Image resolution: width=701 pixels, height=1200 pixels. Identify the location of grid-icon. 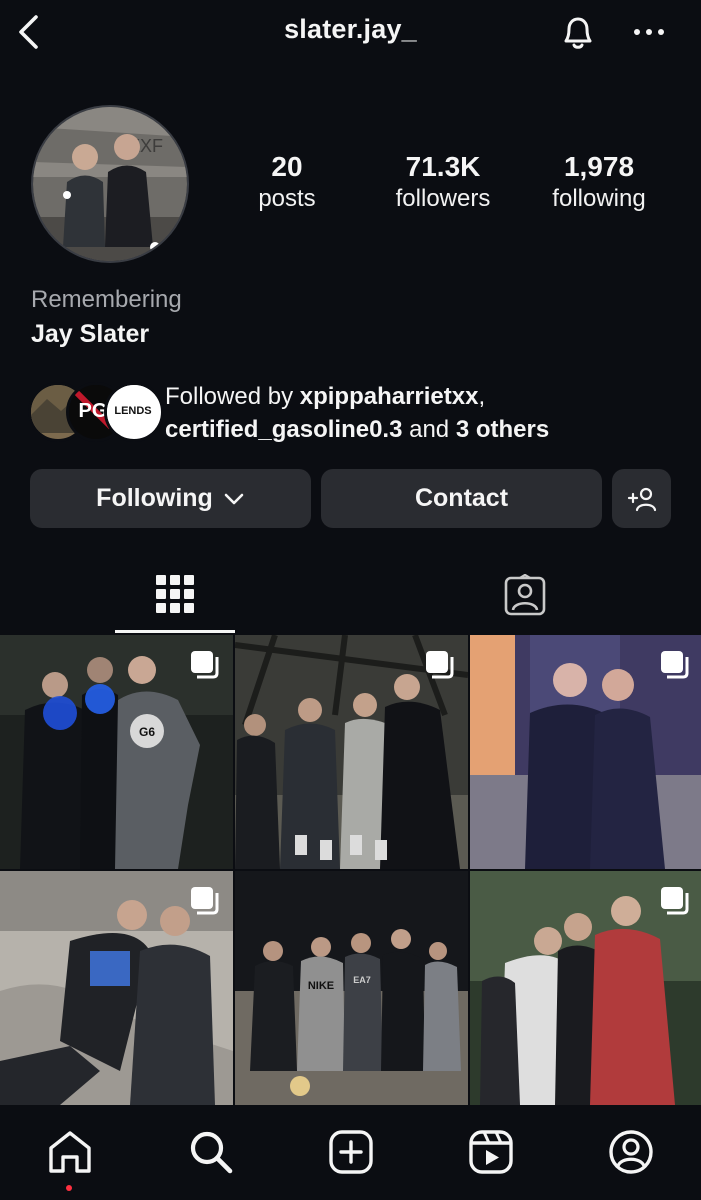
(175, 594).